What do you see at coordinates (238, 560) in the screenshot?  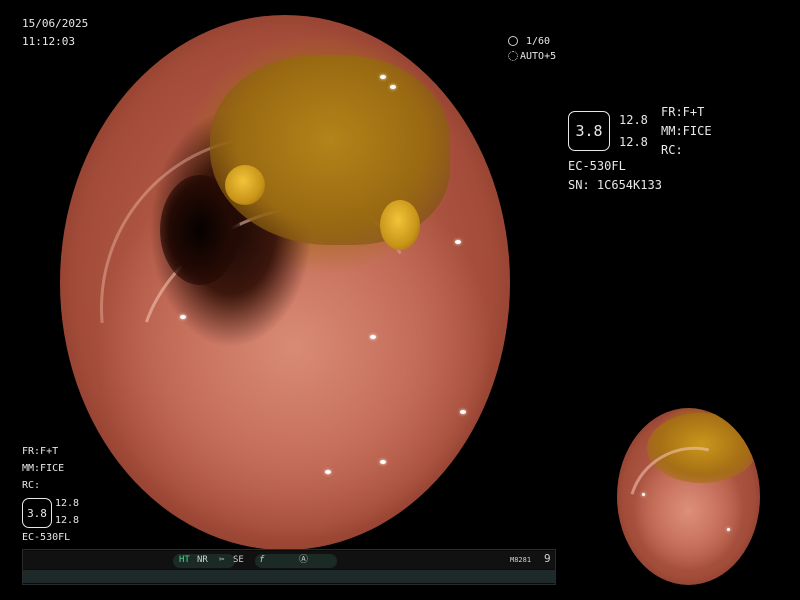 I see `se-label: SE` at bounding box center [238, 560].